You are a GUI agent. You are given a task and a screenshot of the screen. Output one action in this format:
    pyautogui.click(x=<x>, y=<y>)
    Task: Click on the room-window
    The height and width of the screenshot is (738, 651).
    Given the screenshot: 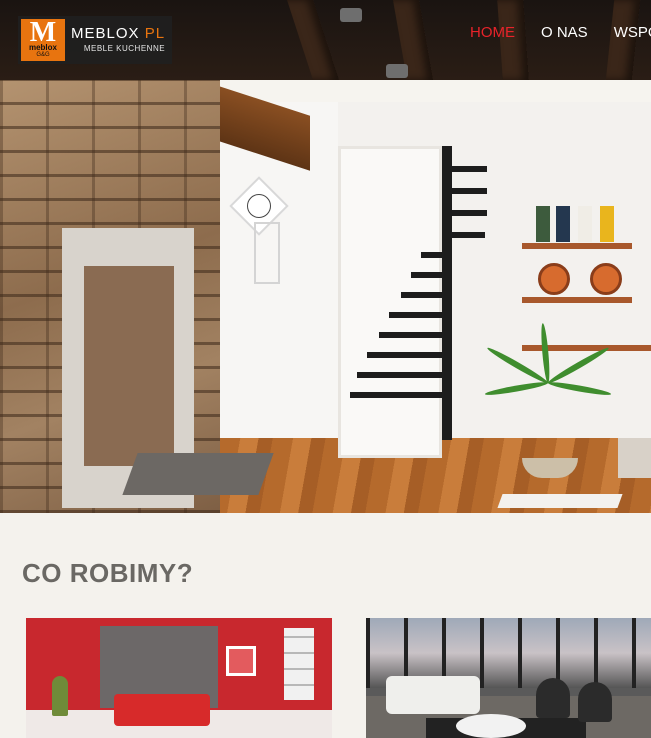 What is the action you would take?
    pyautogui.click(x=299, y=664)
    